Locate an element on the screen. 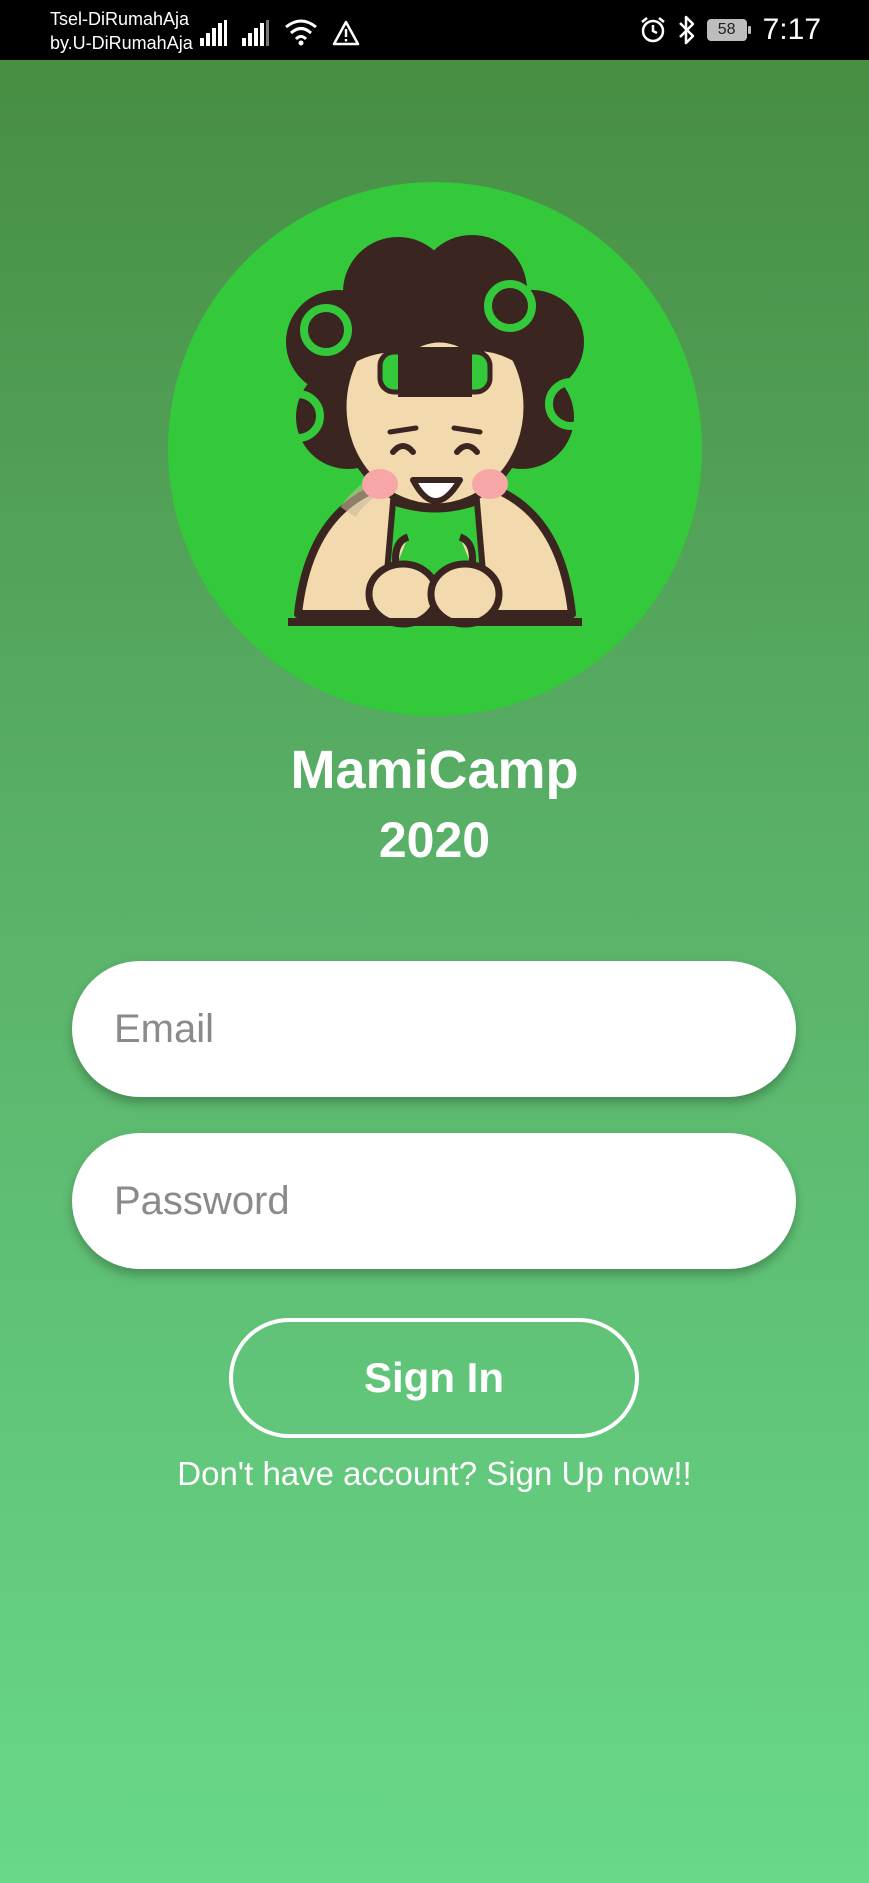  carrier-line-1: Tsel-DiRumahAja is located at coordinates (120, 19).